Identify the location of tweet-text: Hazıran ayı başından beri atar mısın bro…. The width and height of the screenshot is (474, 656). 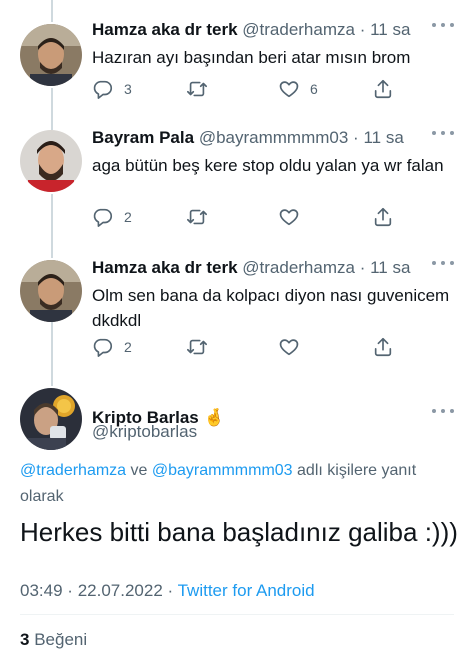
(251, 57).